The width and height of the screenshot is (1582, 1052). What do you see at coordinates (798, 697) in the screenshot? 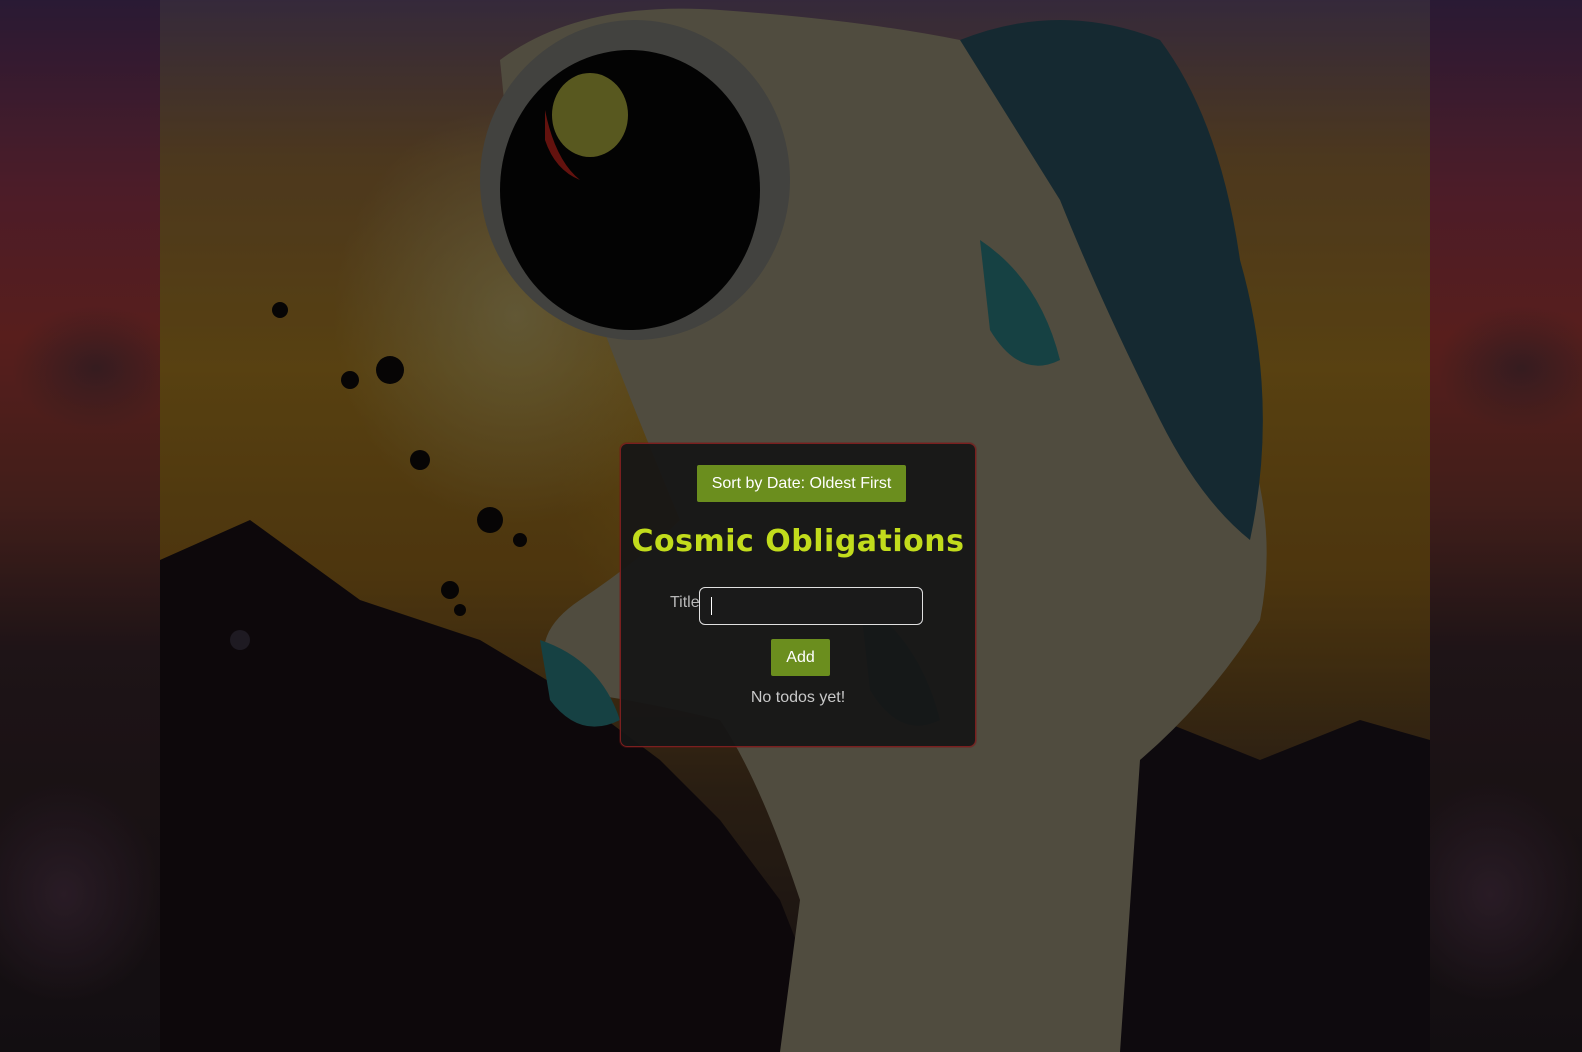
I see `empty-state-message: No todos yet!` at bounding box center [798, 697].